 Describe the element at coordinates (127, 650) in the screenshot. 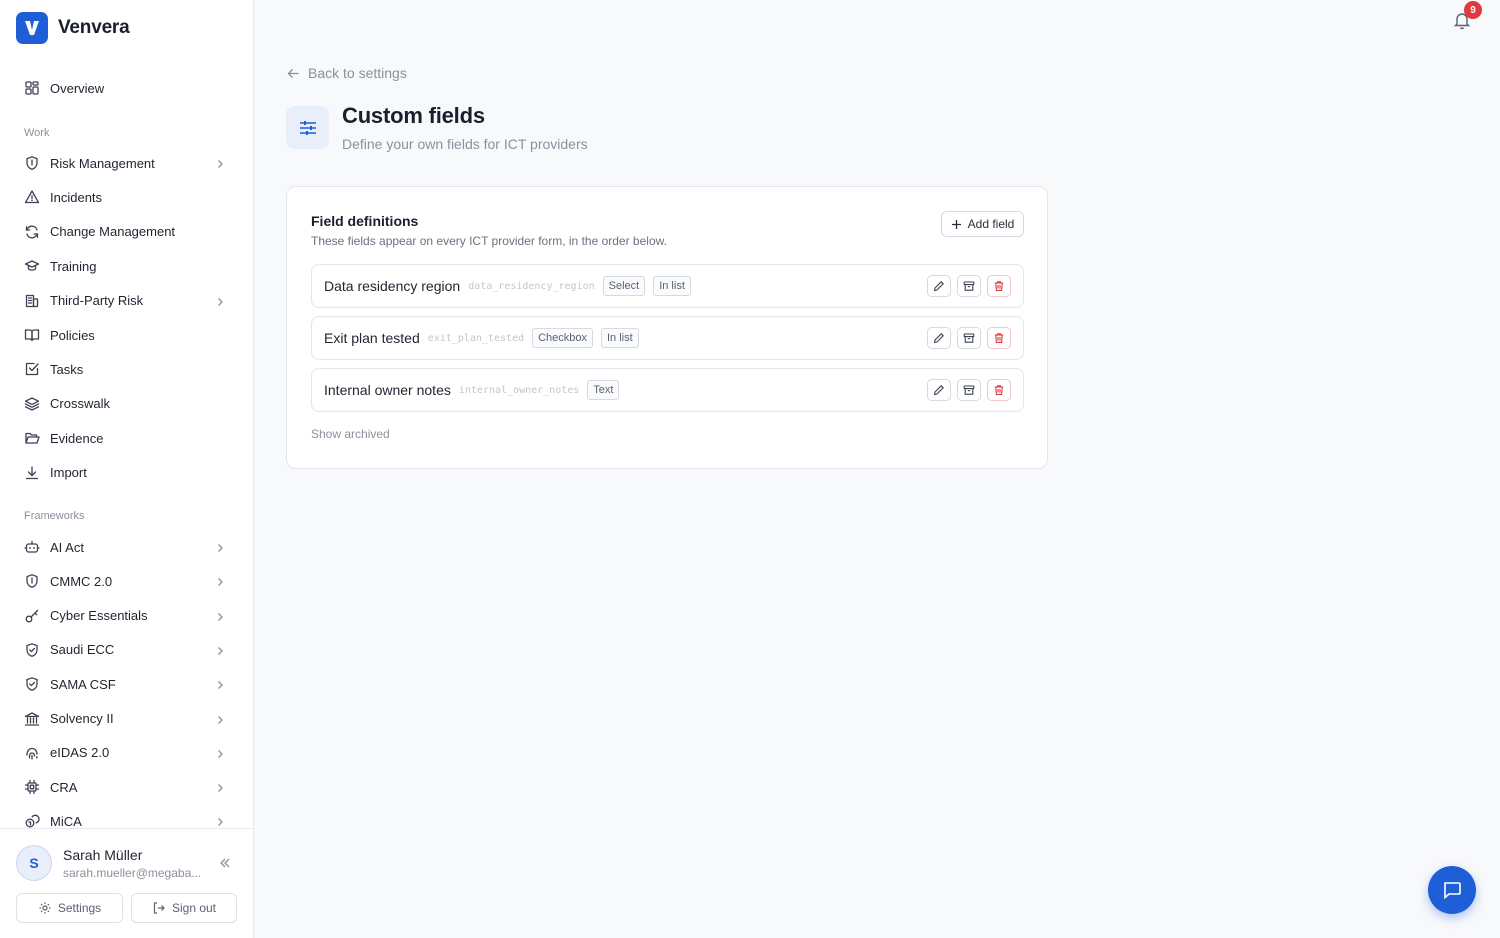

I see `sidebar-item-saudi-ecc: Saudi ECC` at that location.